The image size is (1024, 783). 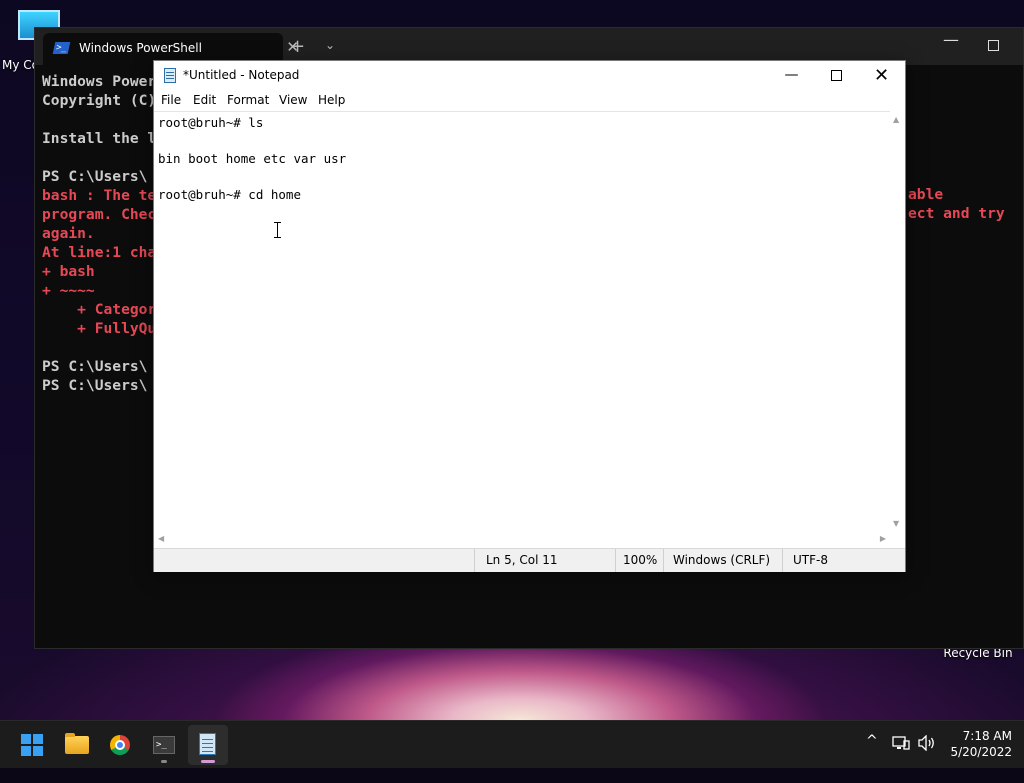 What do you see at coordinates (161, 538) in the screenshot?
I see `scroll-left-icon: ◀` at bounding box center [161, 538].